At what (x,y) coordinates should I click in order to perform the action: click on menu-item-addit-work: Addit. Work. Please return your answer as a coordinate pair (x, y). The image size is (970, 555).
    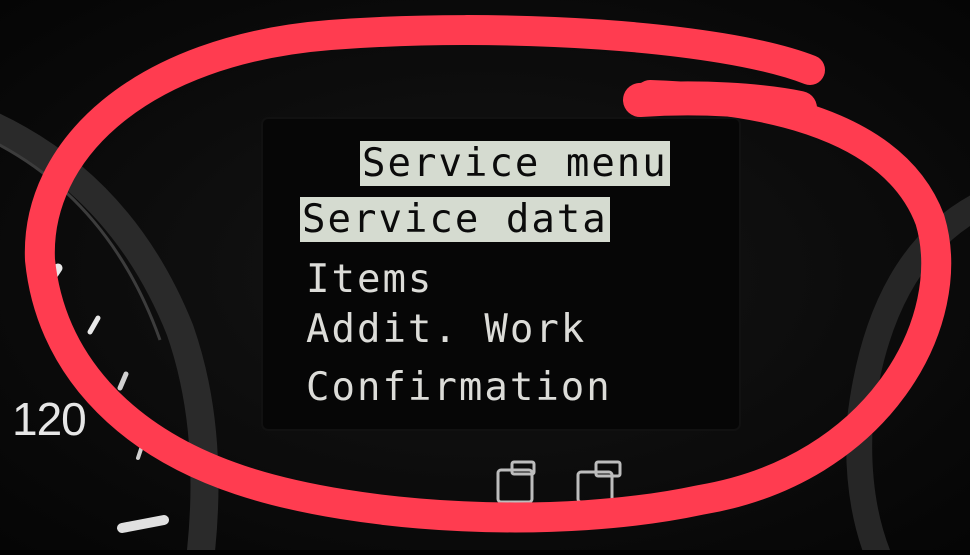
    Looking at the image, I should click on (446, 330).